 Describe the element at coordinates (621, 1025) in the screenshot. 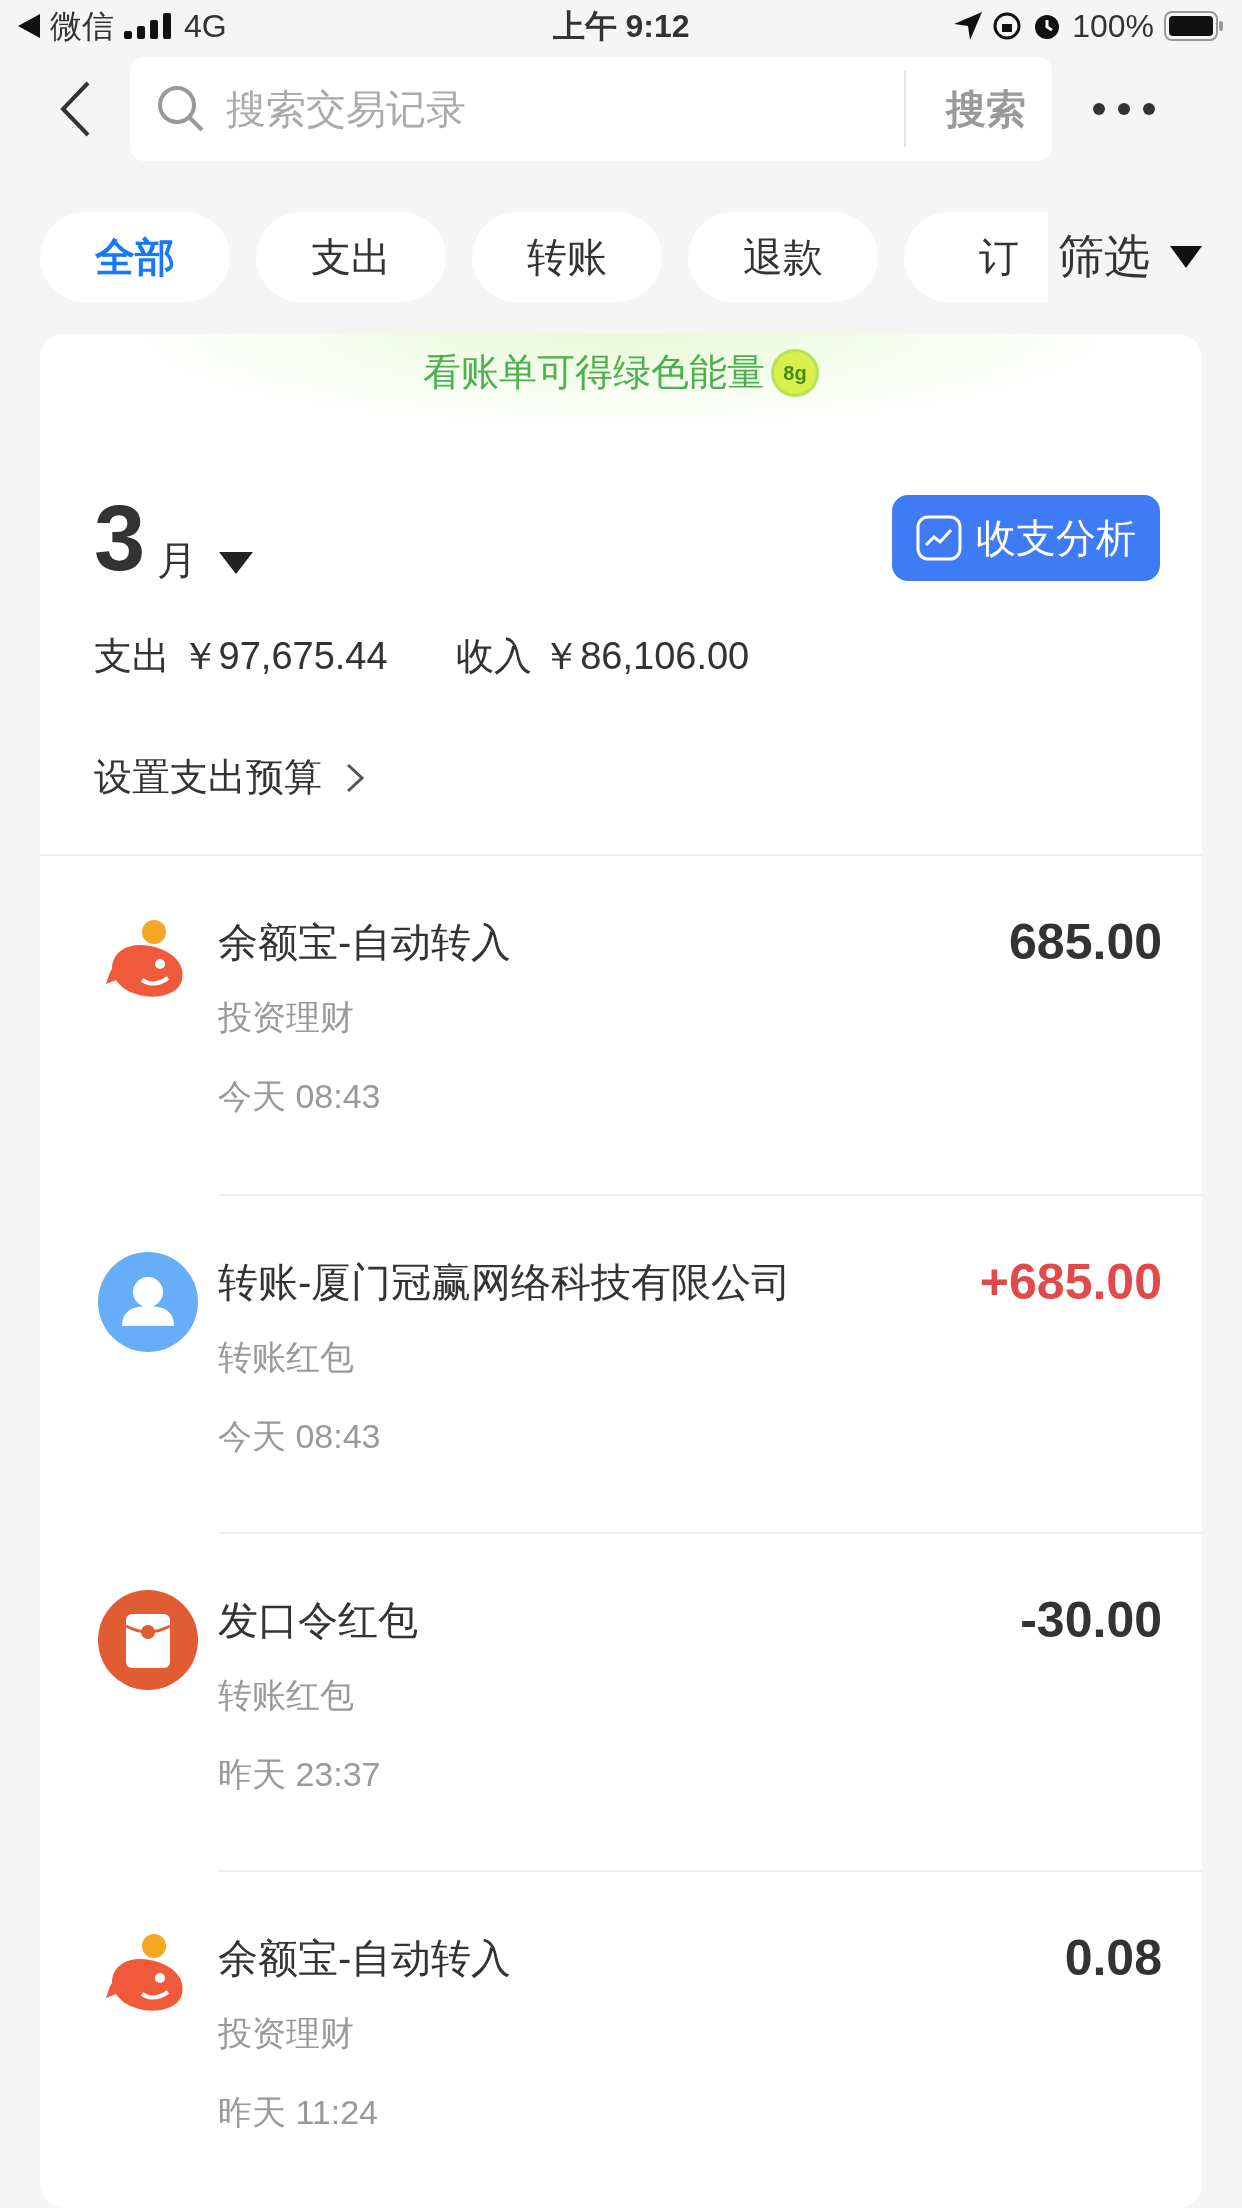

I see `transaction-item: 余额宝-自动转入 投资理财 今天 08:43 685.00` at that location.